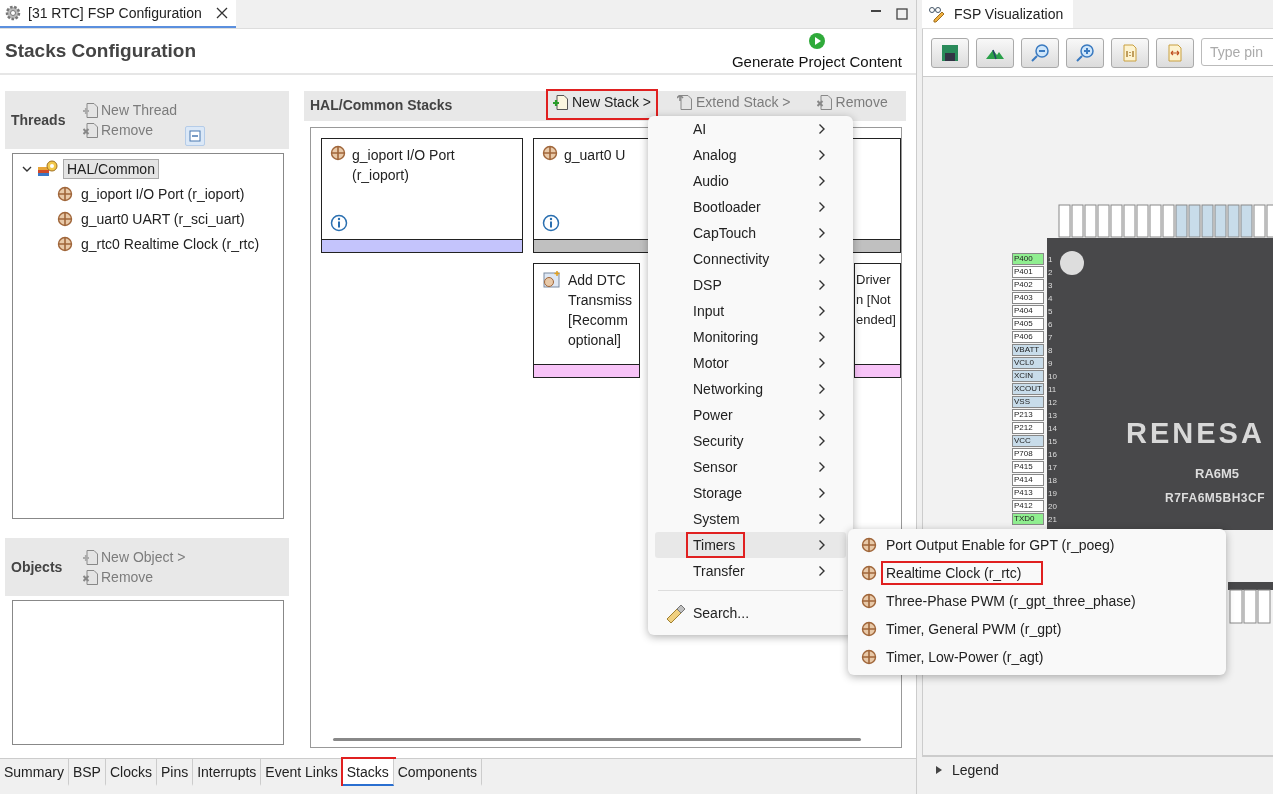  I want to click on generate-button: Generate Project Content, so click(816, 51).